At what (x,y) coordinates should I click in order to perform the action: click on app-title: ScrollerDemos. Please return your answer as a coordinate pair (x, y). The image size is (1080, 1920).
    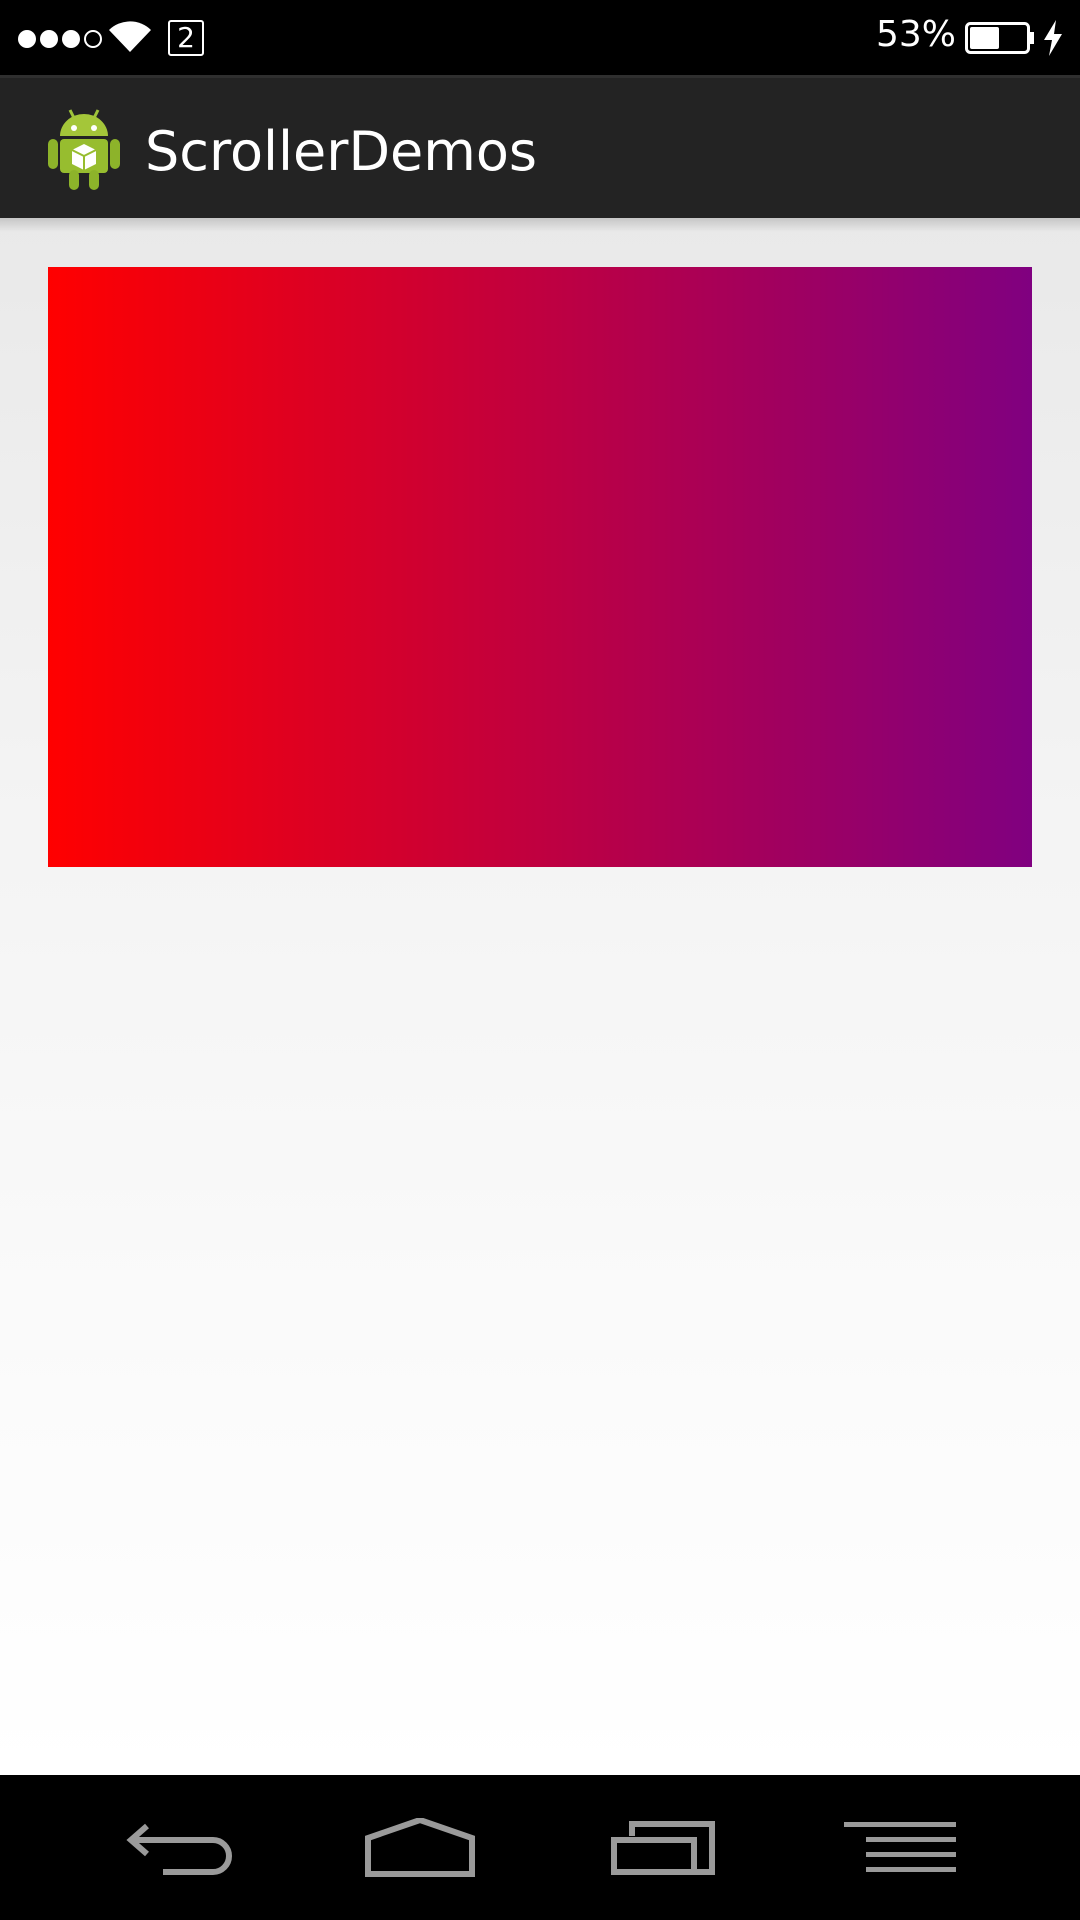
    Looking at the image, I should click on (341, 151).